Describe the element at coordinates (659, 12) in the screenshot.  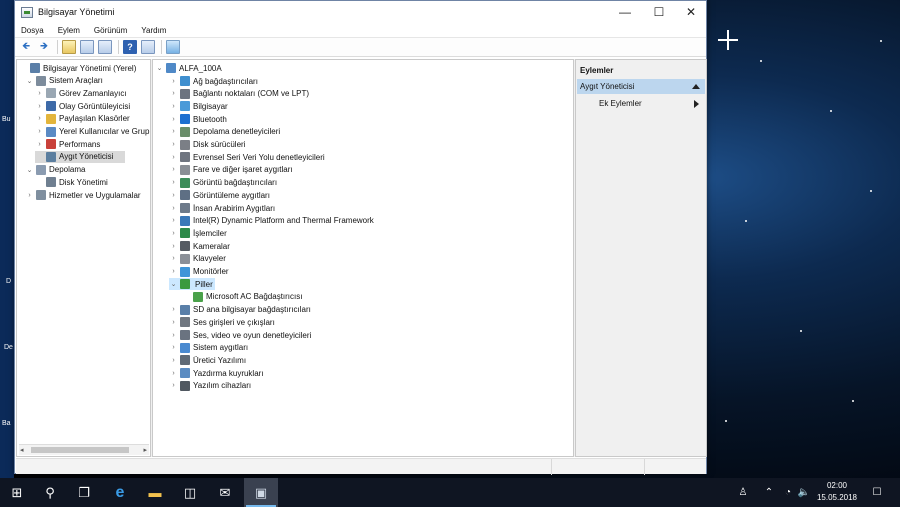
I see `maximize-button: ☐` at that location.